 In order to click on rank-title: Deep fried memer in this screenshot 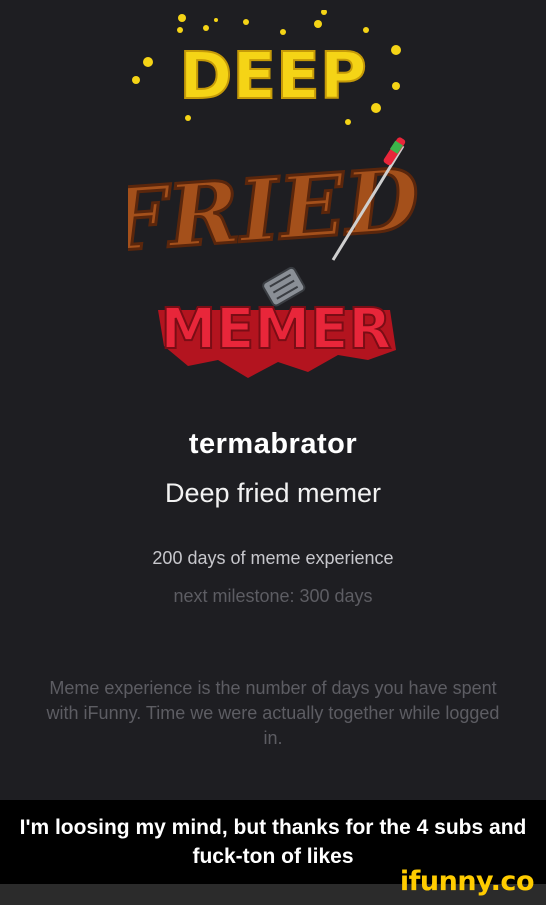, I will do `click(273, 493)`.